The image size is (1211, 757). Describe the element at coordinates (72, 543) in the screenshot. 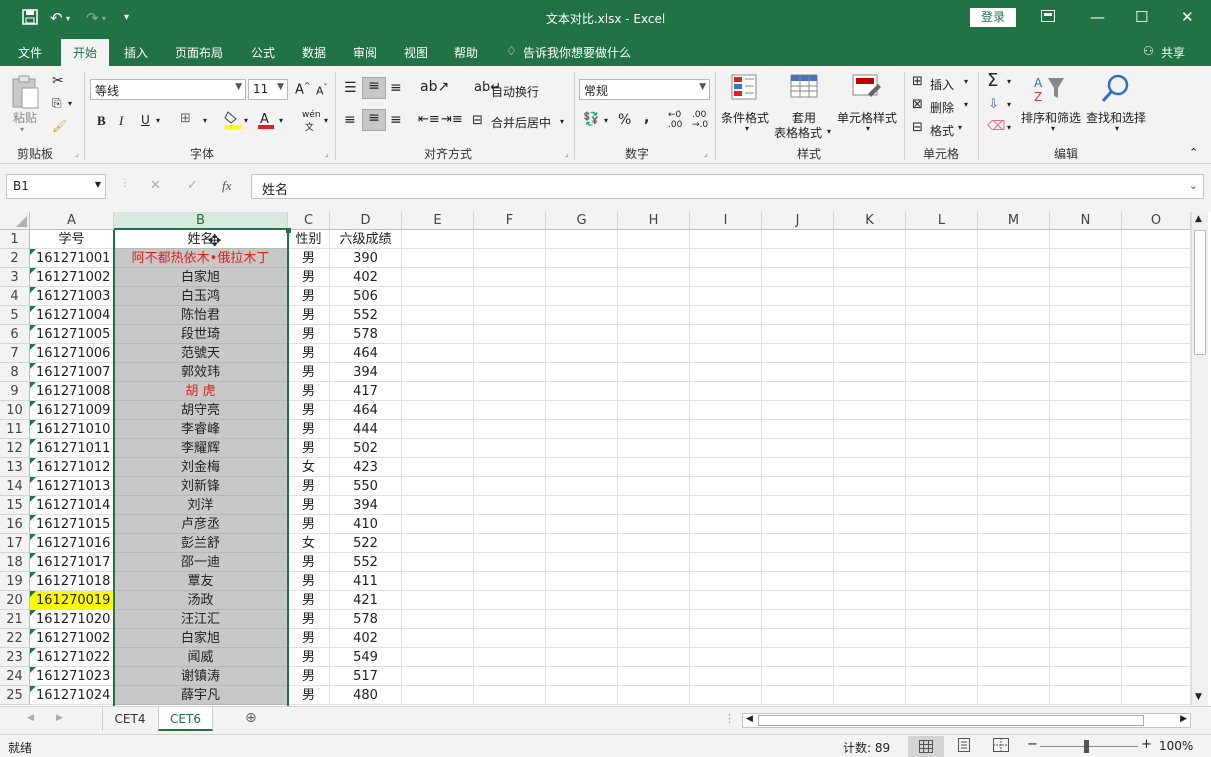

I see `cell-a: 161271016` at that location.